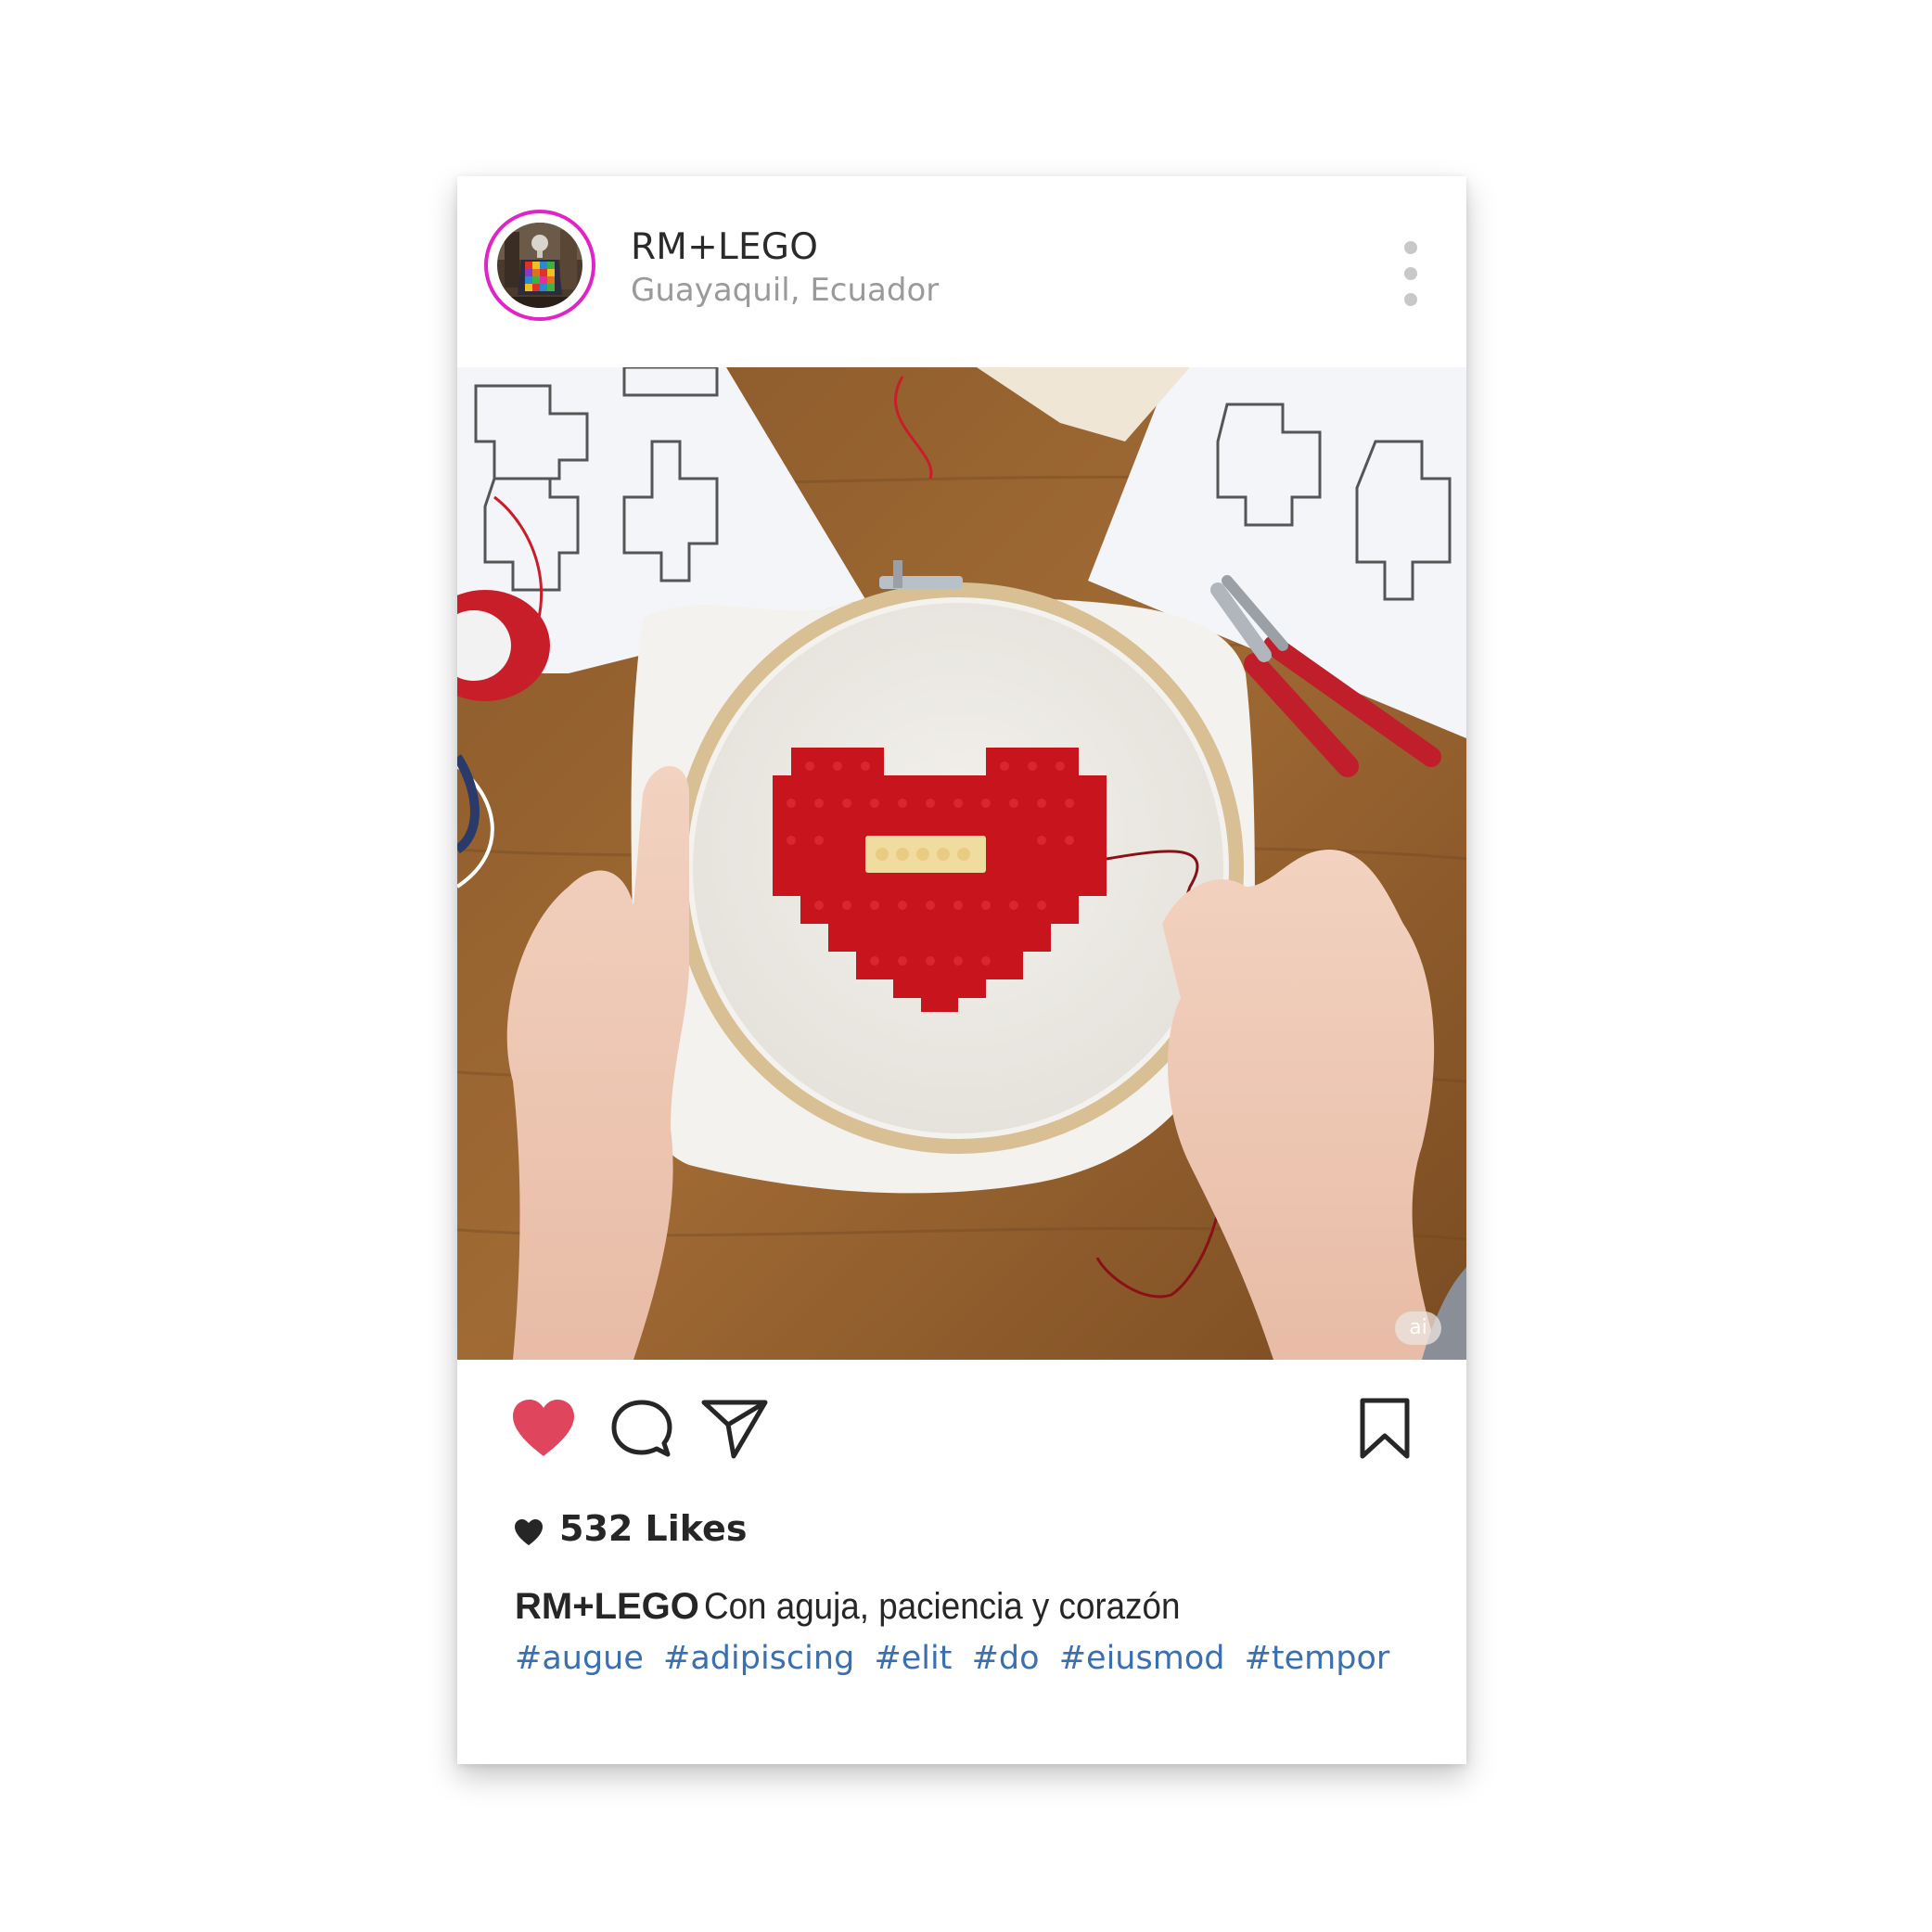  What do you see at coordinates (724, 247) in the screenshot?
I see `post-username: RM+LEGO` at bounding box center [724, 247].